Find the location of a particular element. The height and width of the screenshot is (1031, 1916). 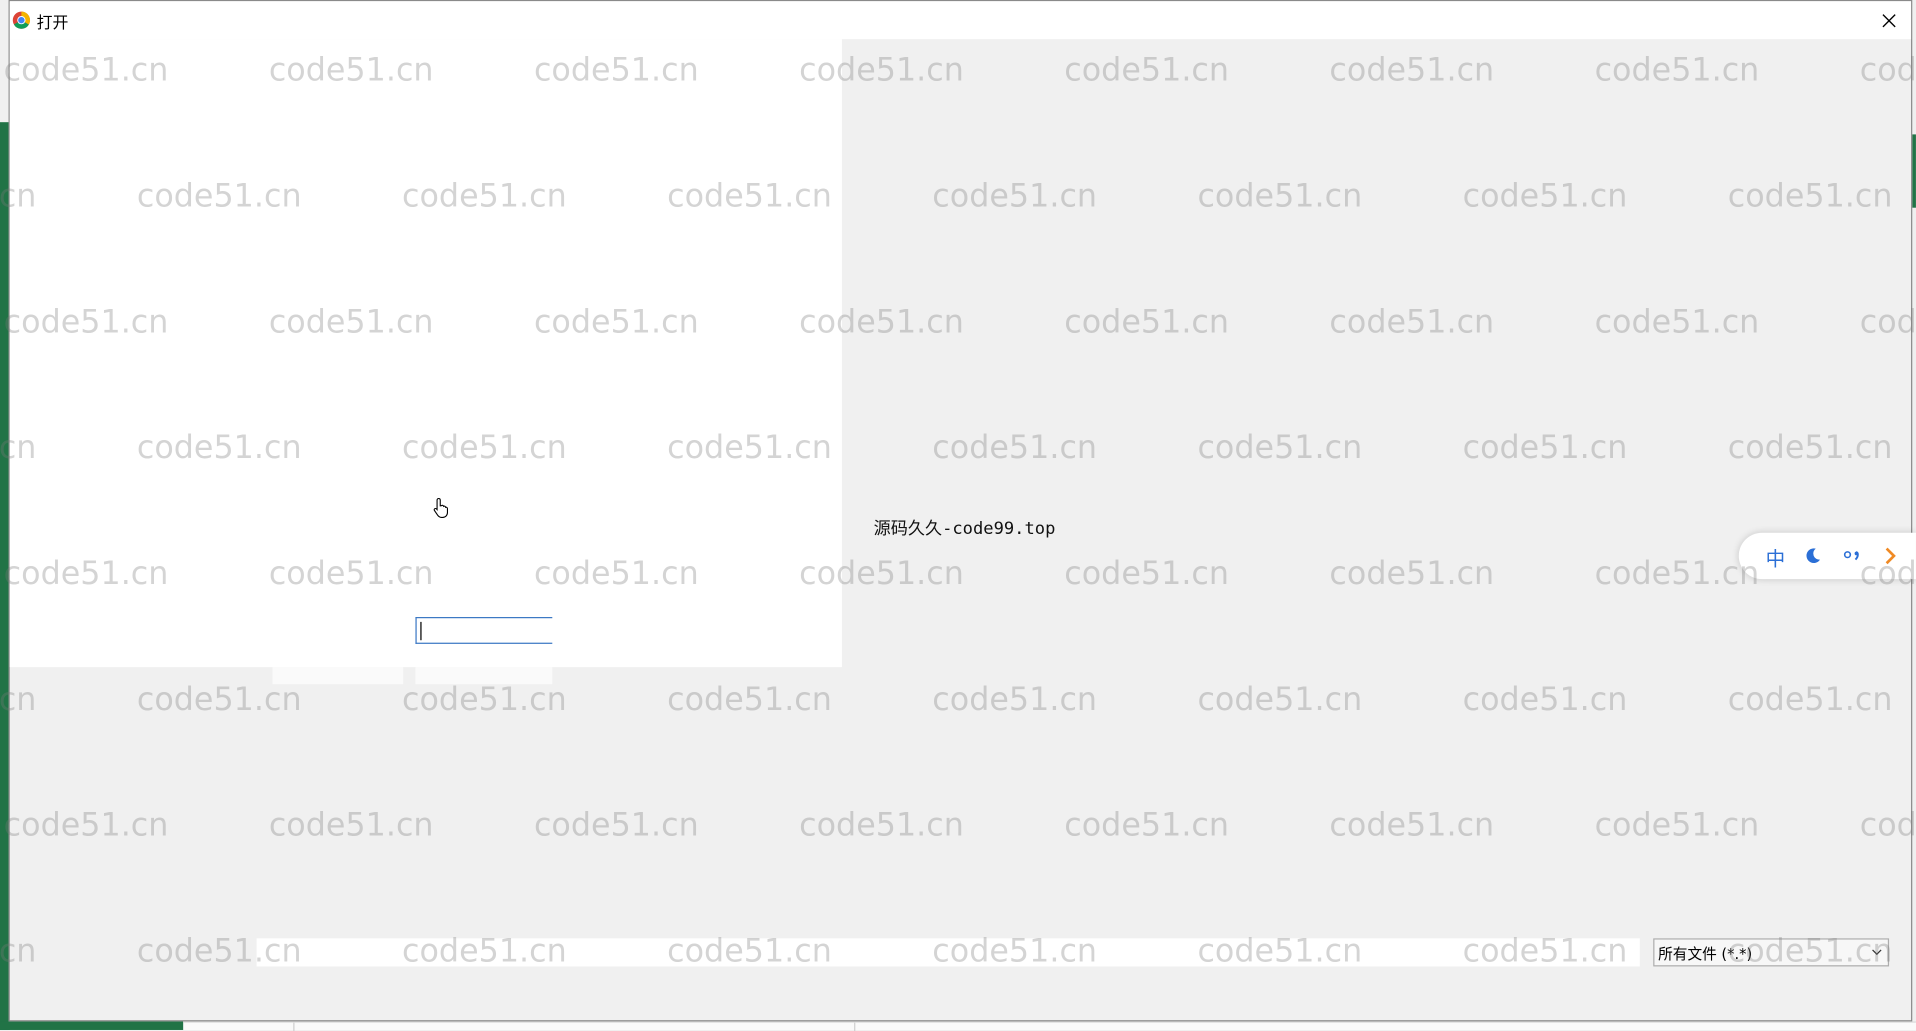

close-icon is located at coordinates (1889, 20).